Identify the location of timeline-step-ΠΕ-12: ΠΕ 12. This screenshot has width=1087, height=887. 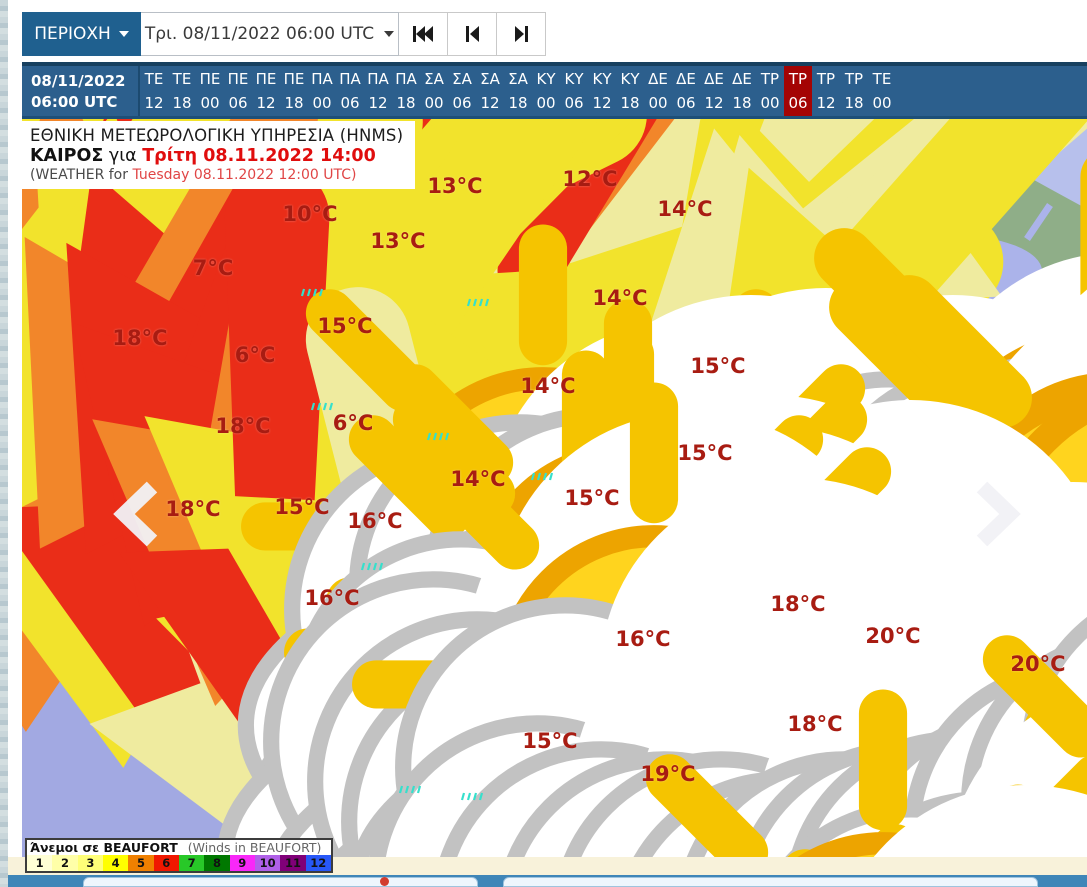
(266, 91).